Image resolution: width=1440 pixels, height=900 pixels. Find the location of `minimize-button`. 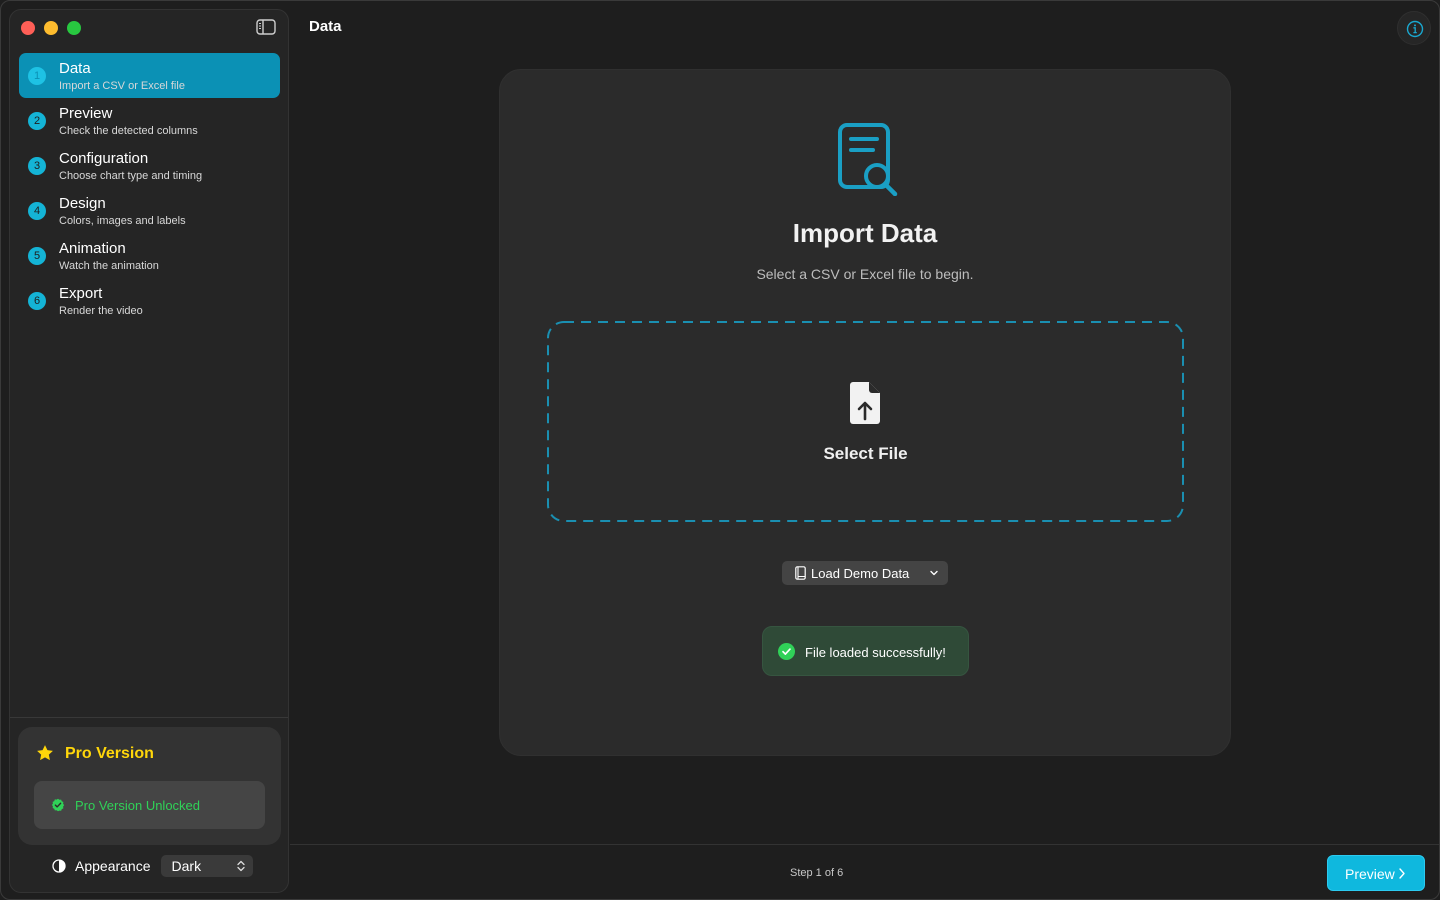

minimize-button is located at coordinates (51, 28).